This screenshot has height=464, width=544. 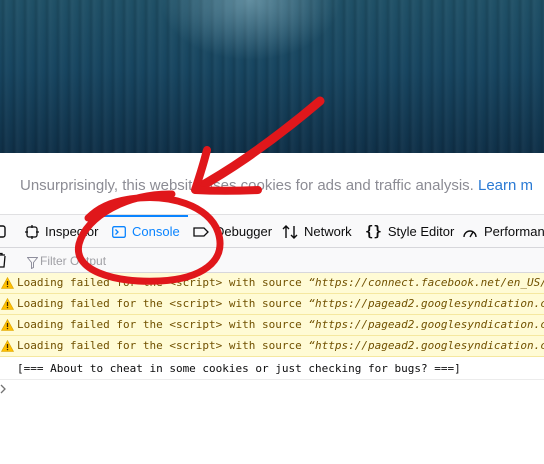 I want to click on console-toolbar, so click(x=272, y=260).